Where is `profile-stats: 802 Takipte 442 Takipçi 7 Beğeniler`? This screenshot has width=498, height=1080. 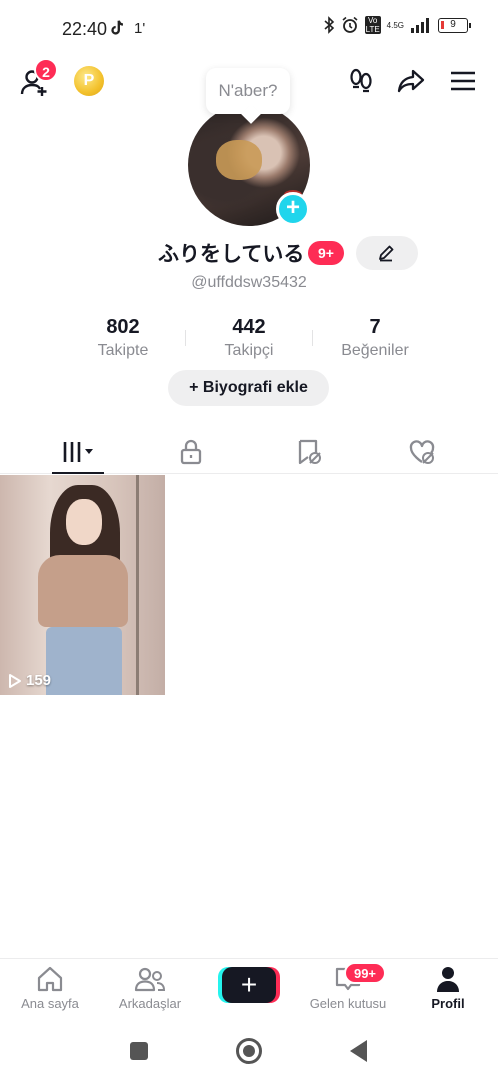
profile-stats: 802 Takipte 442 Takipçi 7 Beğeniler is located at coordinates (249, 339).